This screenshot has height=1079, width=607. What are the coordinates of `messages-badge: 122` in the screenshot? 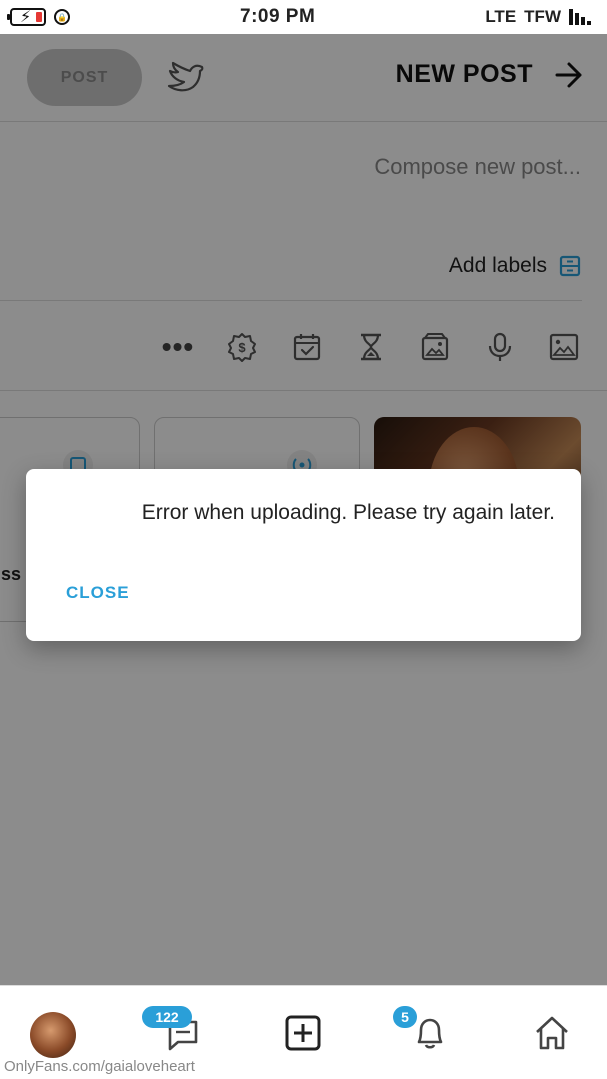 It's located at (167, 1017).